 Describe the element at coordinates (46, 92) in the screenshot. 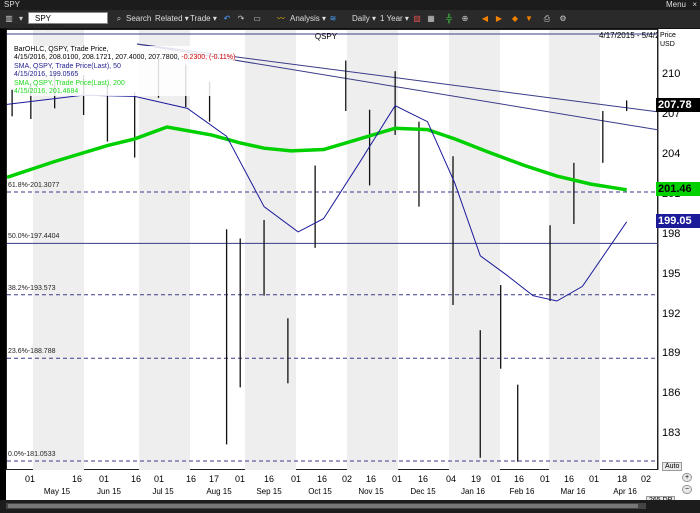

I see `legend-sma200-values: 4/15/2016, 201.4684` at that location.